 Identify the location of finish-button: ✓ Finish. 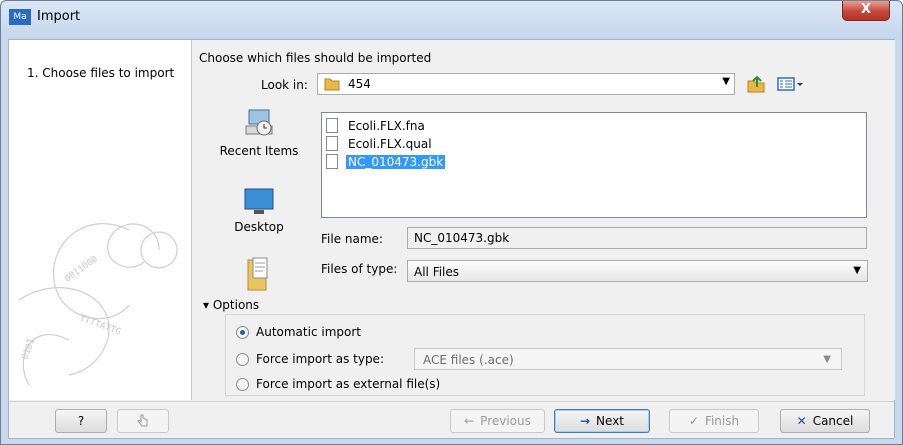
(714, 421).